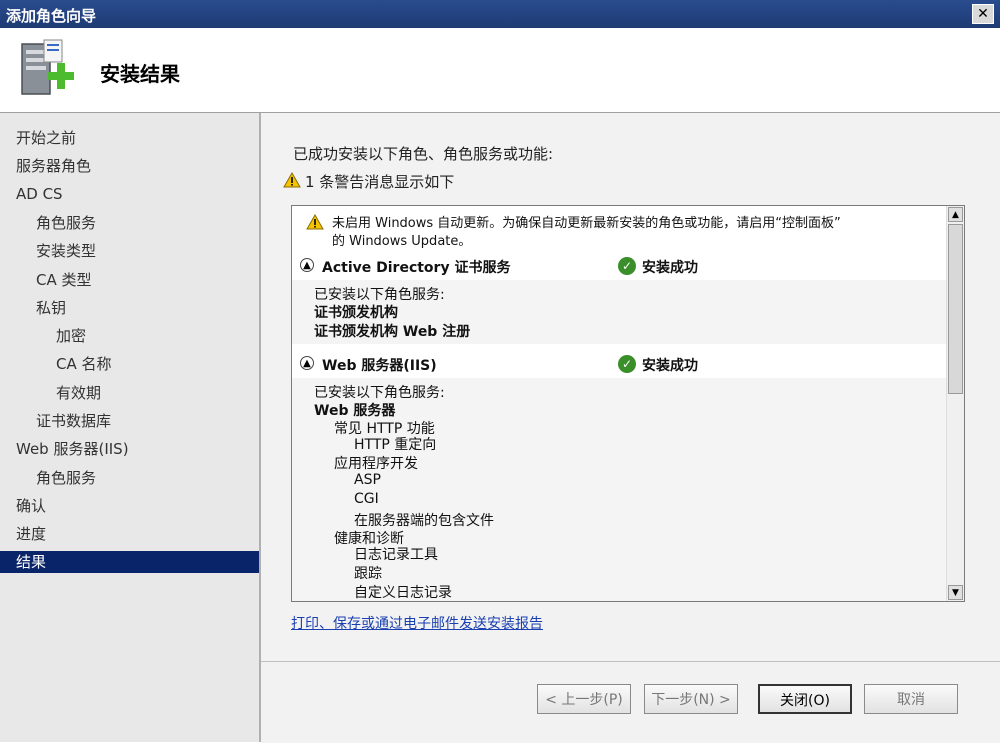  Describe the element at coordinates (500, 14) in the screenshot. I see `window-title-bar: 添加角色向导 ✕` at that location.